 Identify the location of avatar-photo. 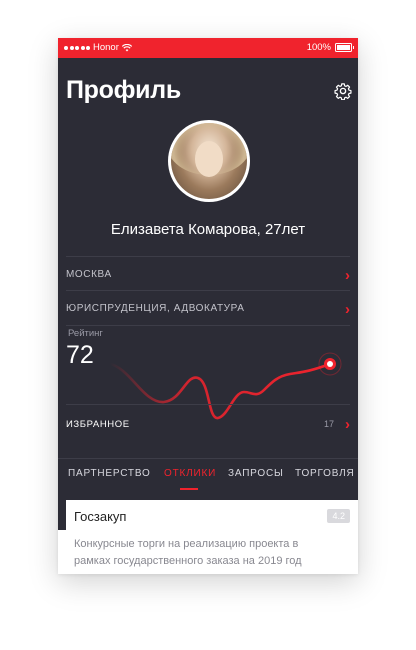
(209, 161).